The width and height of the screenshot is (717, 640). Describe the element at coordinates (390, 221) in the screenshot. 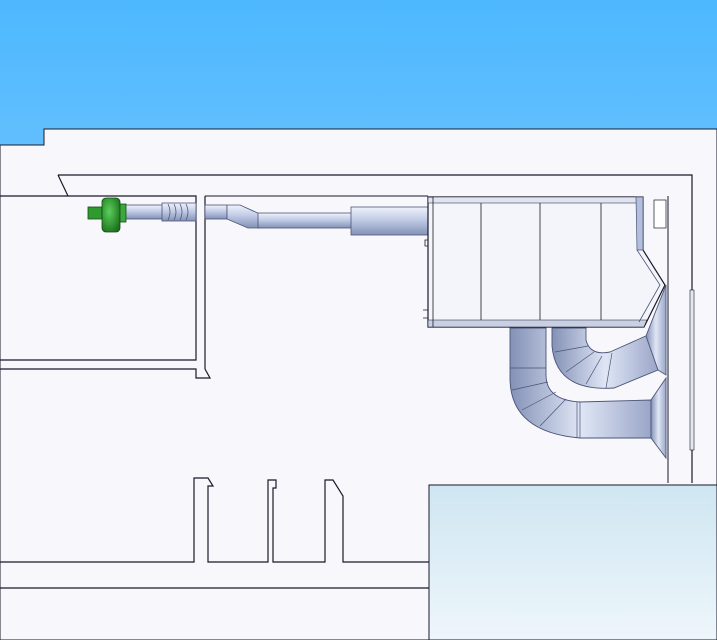

I see `duct-reducer` at that location.